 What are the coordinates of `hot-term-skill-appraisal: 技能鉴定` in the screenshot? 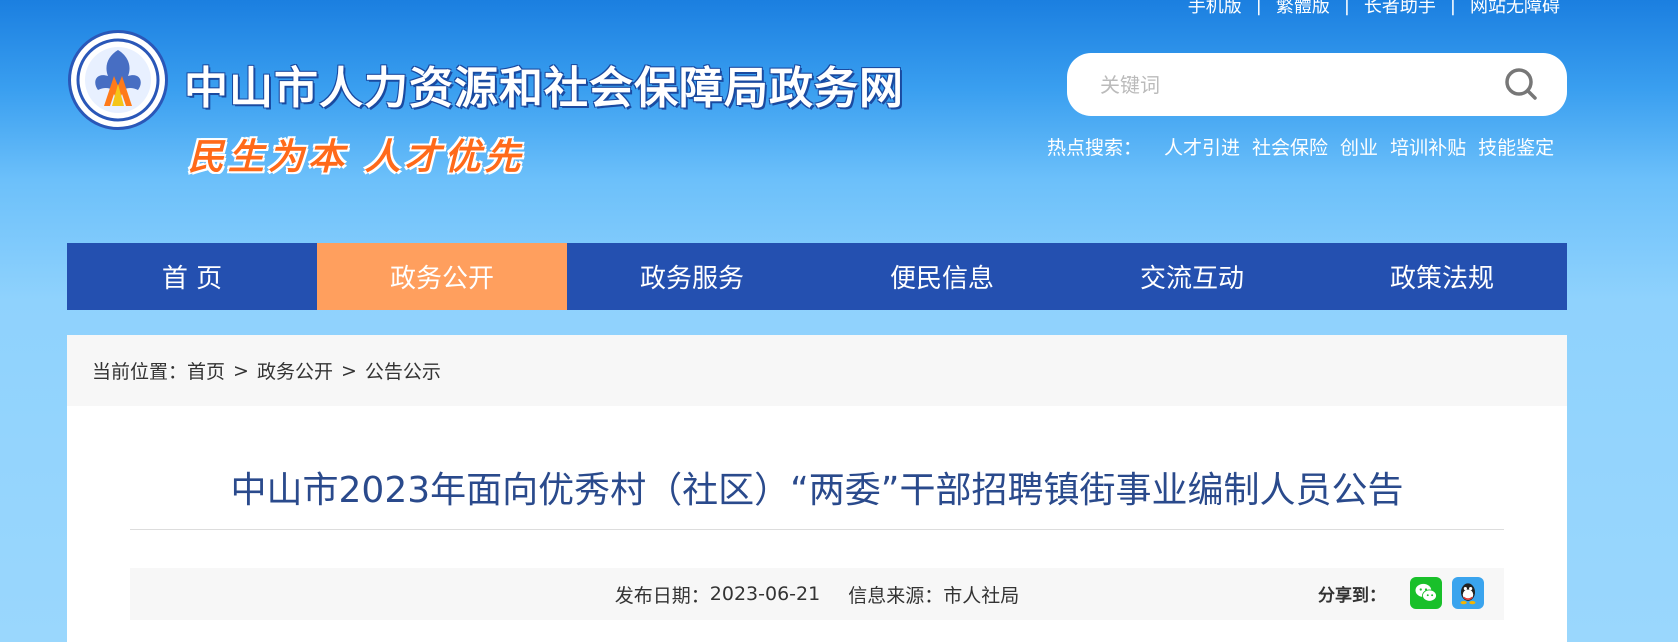 It's located at (1516, 146).